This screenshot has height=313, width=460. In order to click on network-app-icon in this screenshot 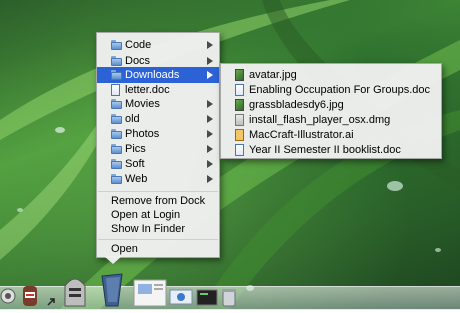, I will do `click(181, 297)`.